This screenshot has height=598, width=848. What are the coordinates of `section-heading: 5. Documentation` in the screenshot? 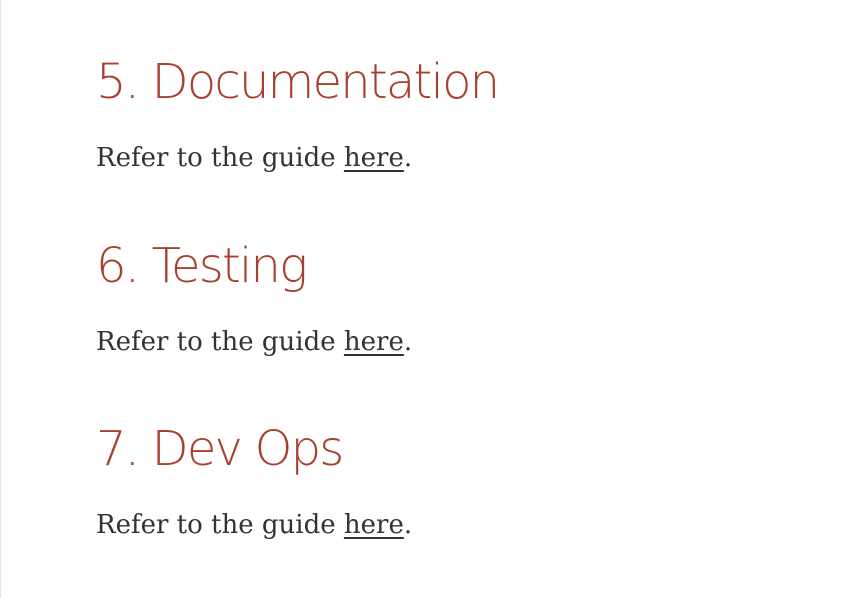 It's located at (298, 82).